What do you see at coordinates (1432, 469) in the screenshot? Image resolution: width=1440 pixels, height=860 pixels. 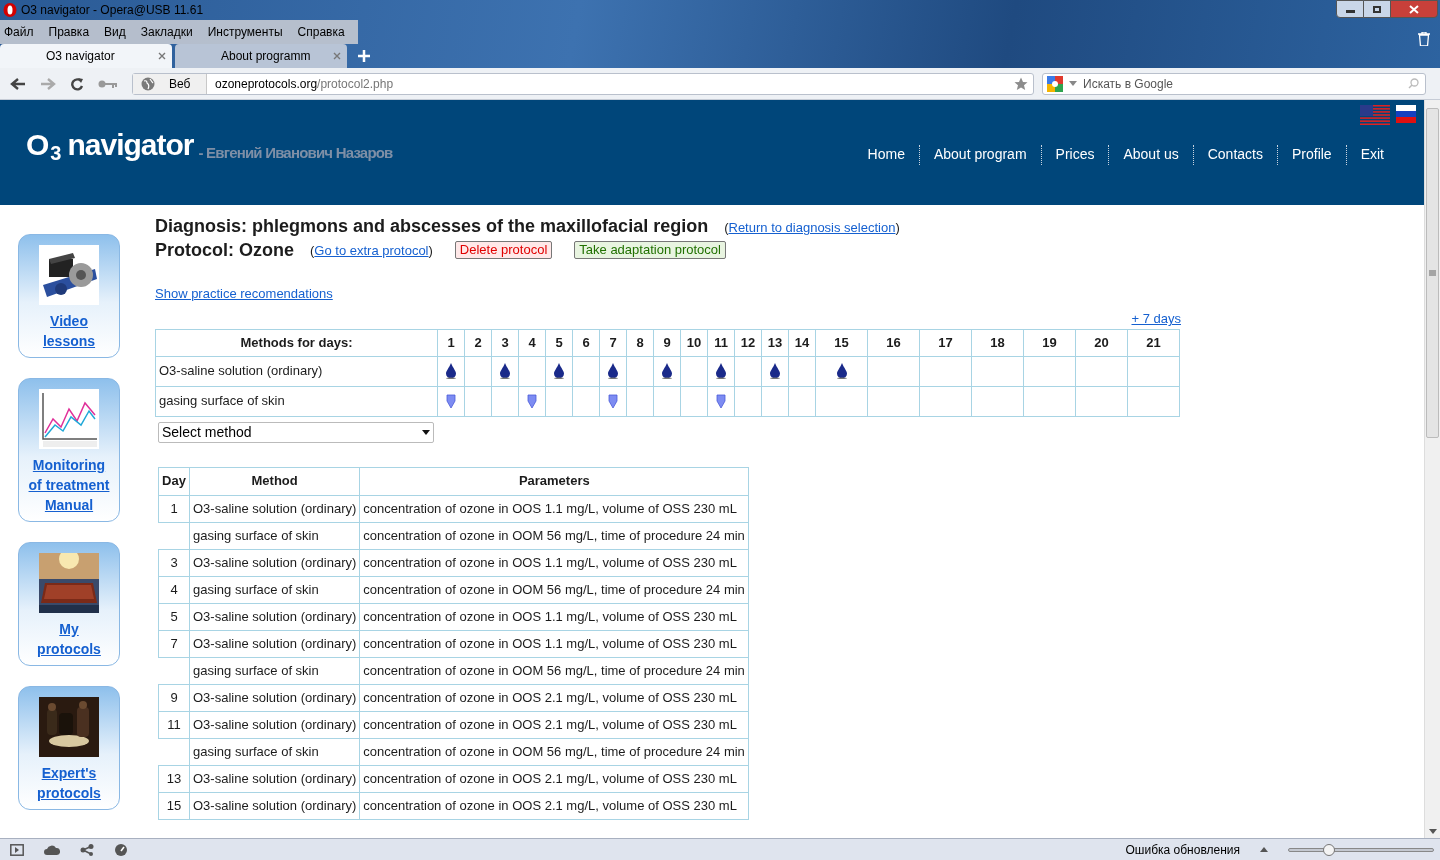 I see `scrollbar` at bounding box center [1432, 469].